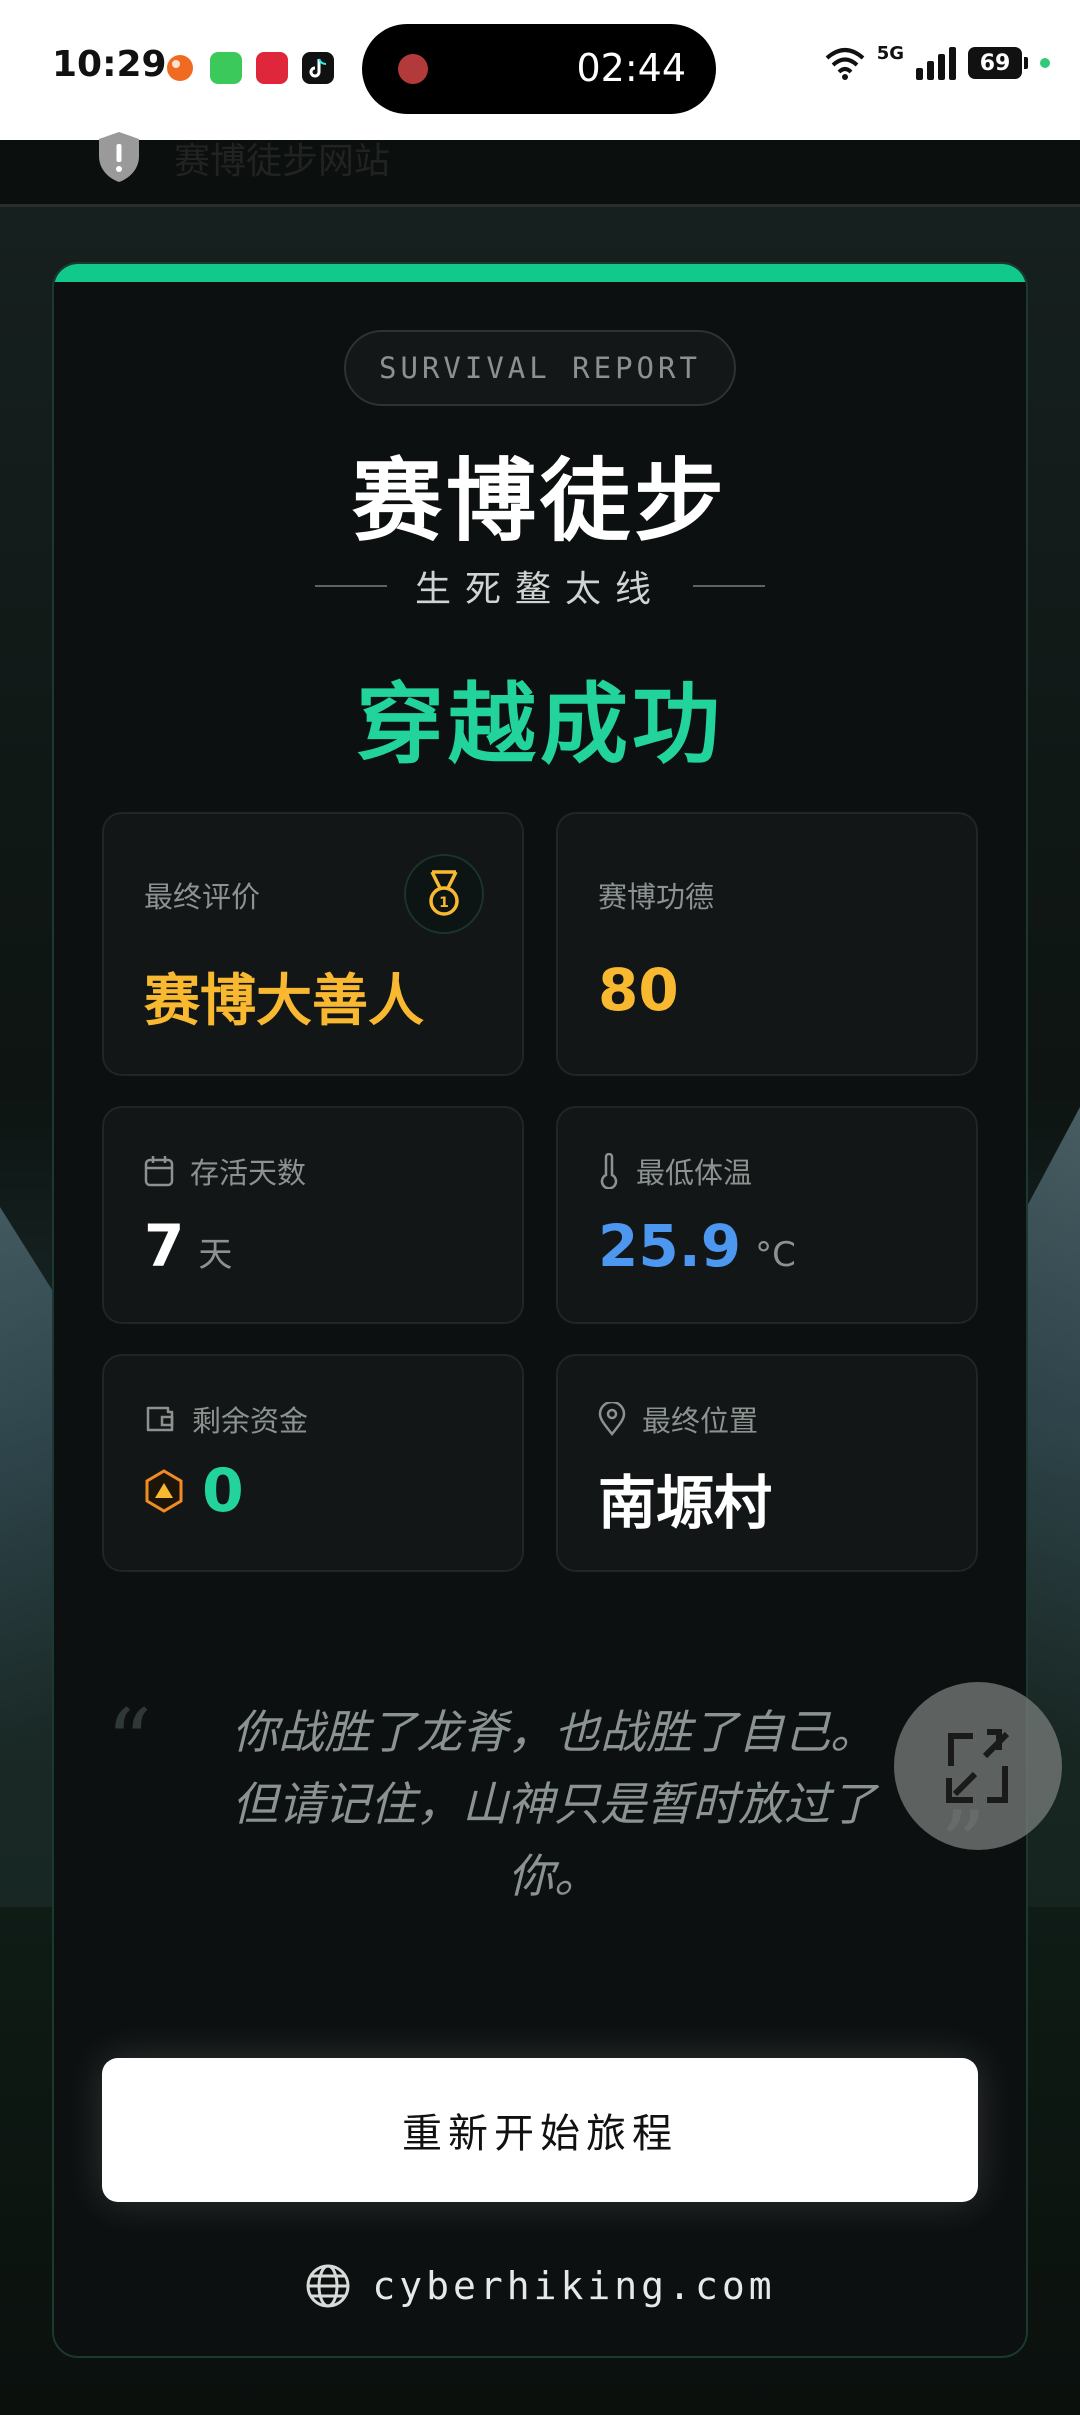  I want to click on footer-domain: cyberhiking.com, so click(540, 2286).